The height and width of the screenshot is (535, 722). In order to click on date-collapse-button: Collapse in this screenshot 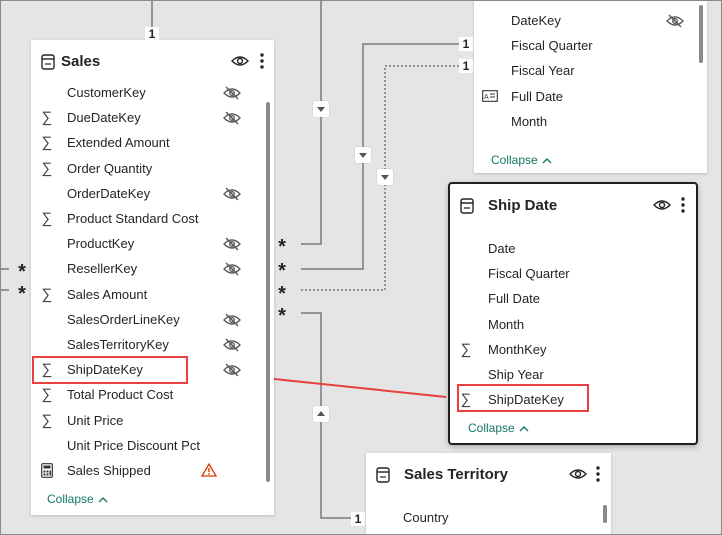, I will do `click(522, 160)`.